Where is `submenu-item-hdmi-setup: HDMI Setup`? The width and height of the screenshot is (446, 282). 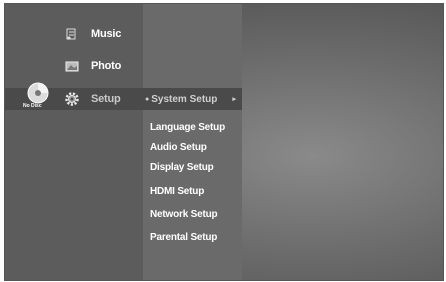 submenu-item-hdmi-setup: HDMI Setup is located at coordinates (177, 191).